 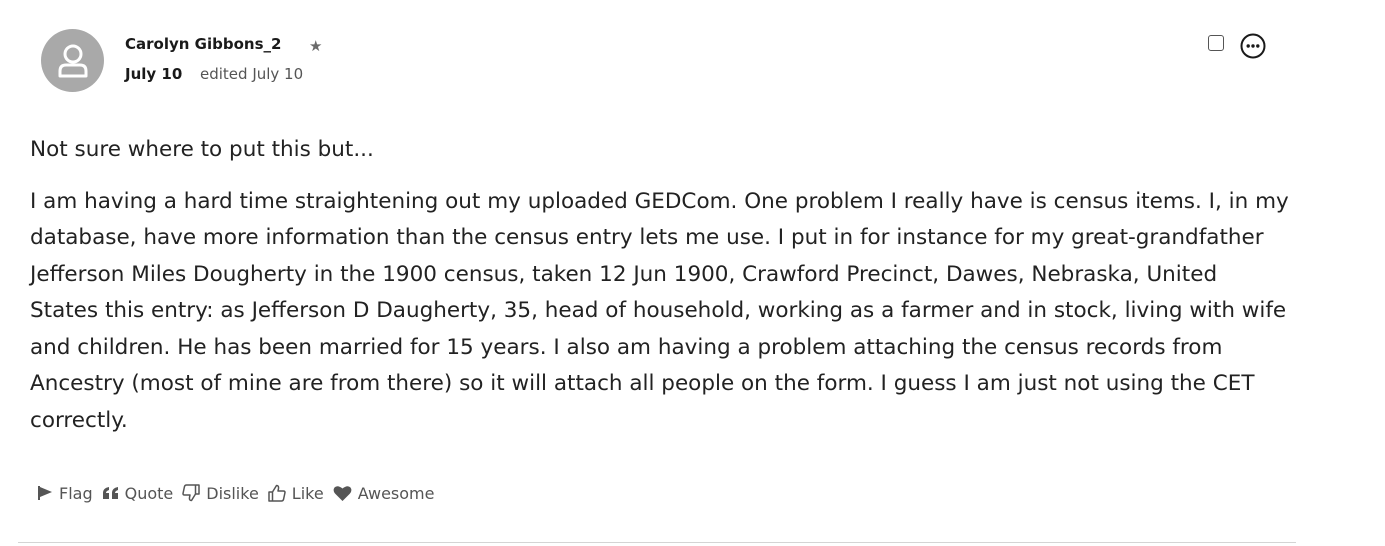 I want to click on avatar, so click(x=72, y=60).